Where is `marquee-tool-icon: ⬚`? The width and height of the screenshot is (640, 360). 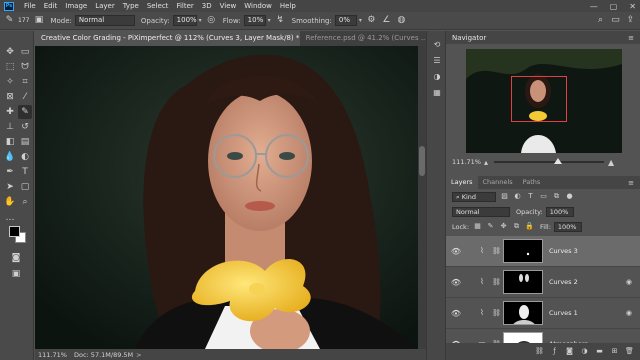 marquee-tool-icon: ⬚ is located at coordinates (10, 67).